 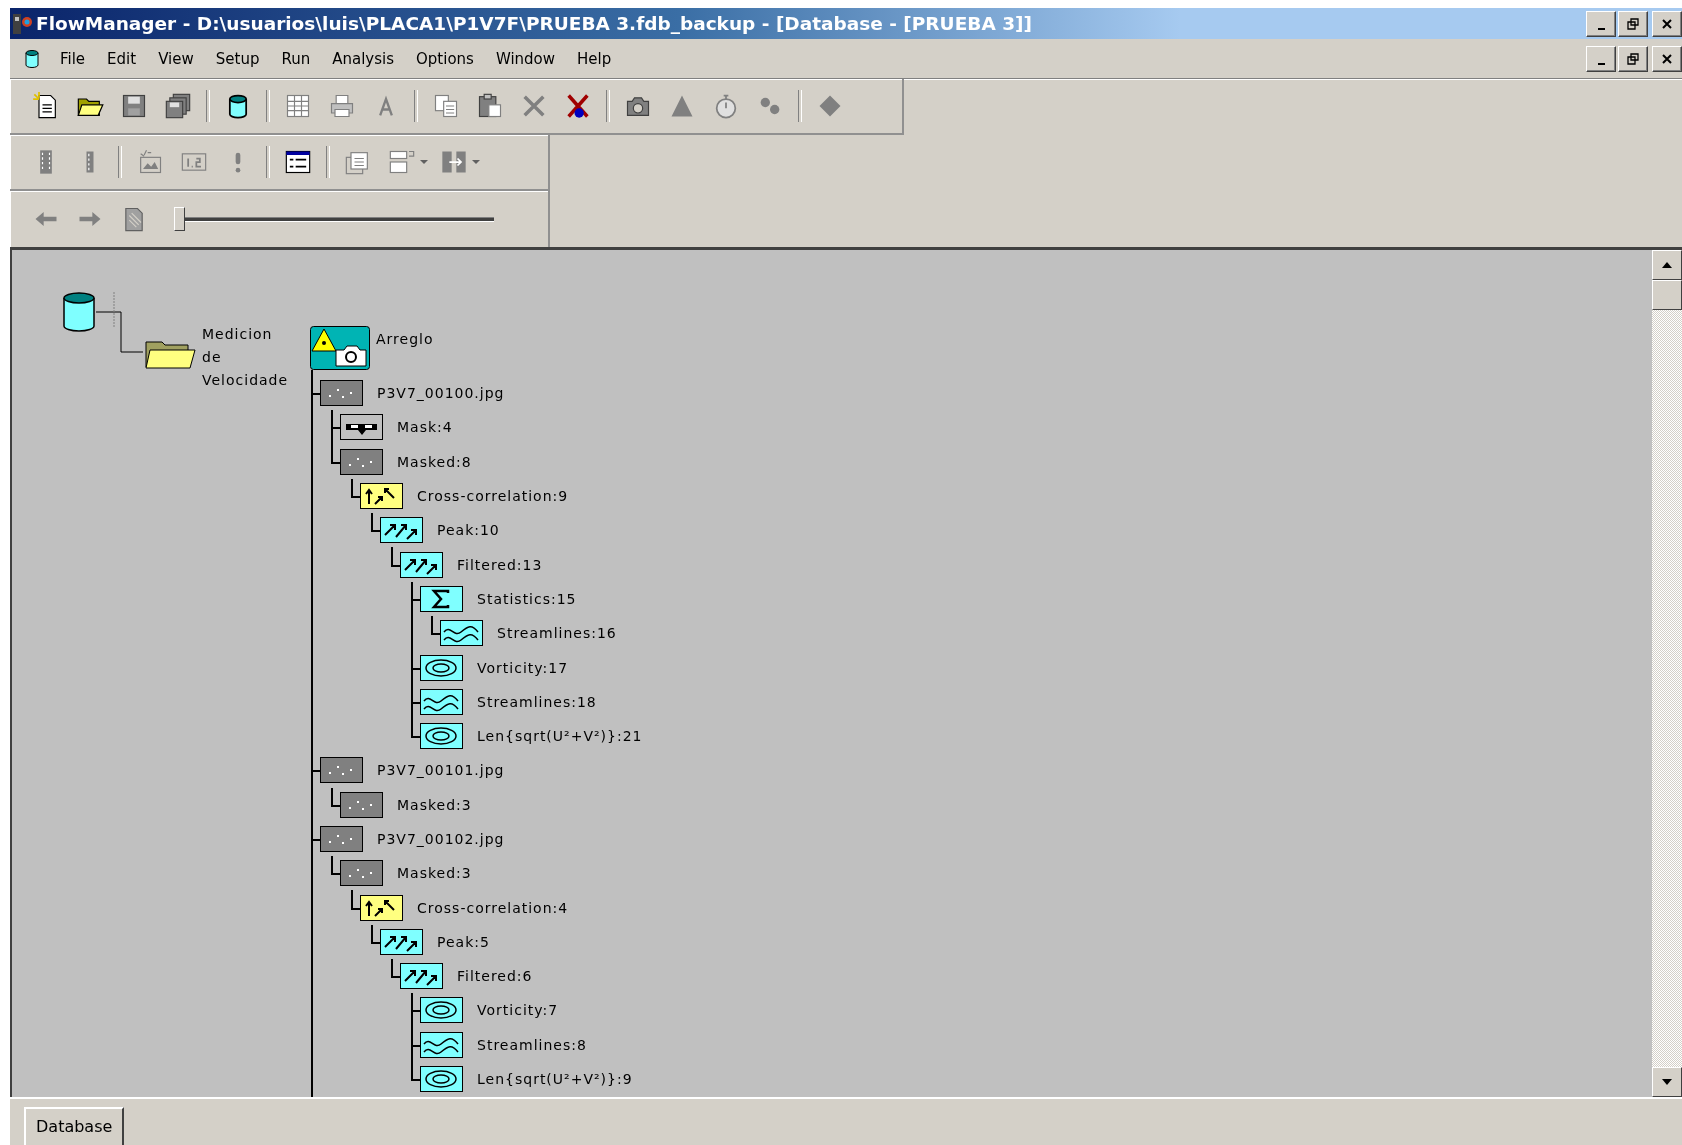 I want to click on grid-icon, so click(x=298, y=106).